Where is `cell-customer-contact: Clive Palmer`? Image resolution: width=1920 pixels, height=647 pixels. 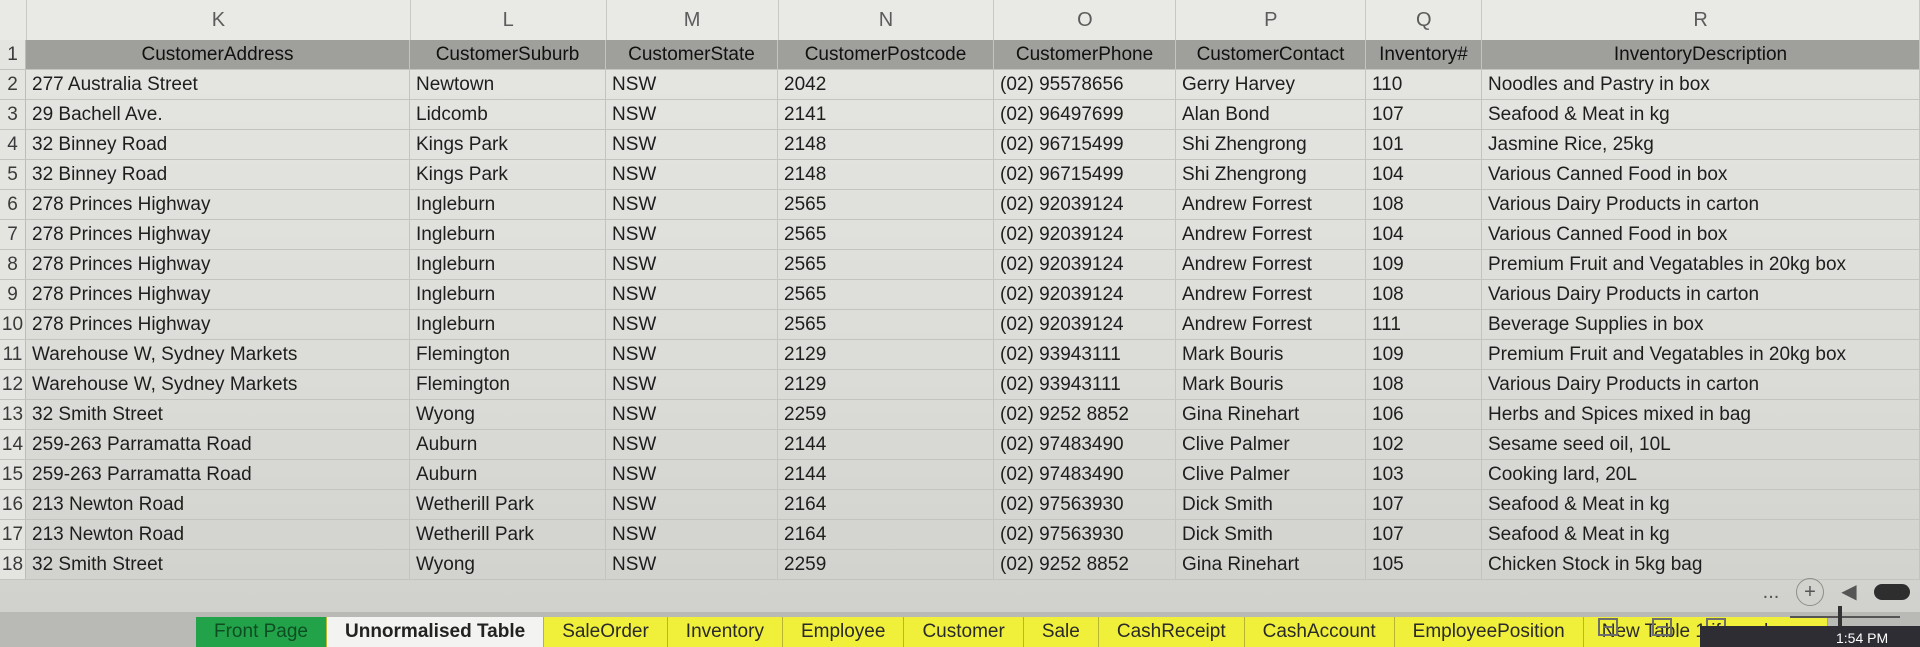
cell-customer-contact: Clive Palmer is located at coordinates (1271, 444).